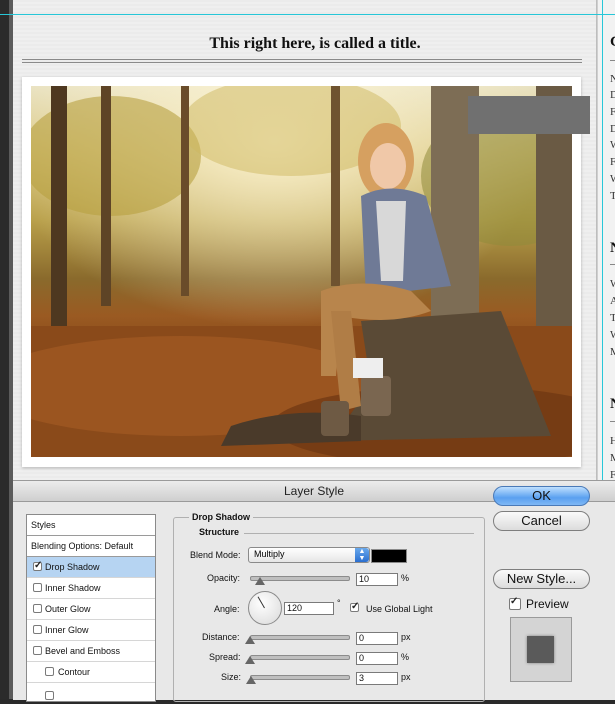 This screenshot has height=704, width=615. What do you see at coordinates (377, 658) in the screenshot?
I see `spread-input: 0` at bounding box center [377, 658].